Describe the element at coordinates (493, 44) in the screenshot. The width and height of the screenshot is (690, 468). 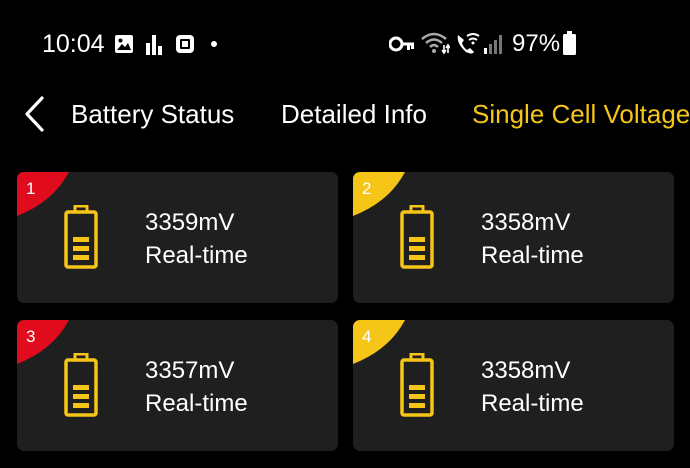
I see `signal-icon` at that location.